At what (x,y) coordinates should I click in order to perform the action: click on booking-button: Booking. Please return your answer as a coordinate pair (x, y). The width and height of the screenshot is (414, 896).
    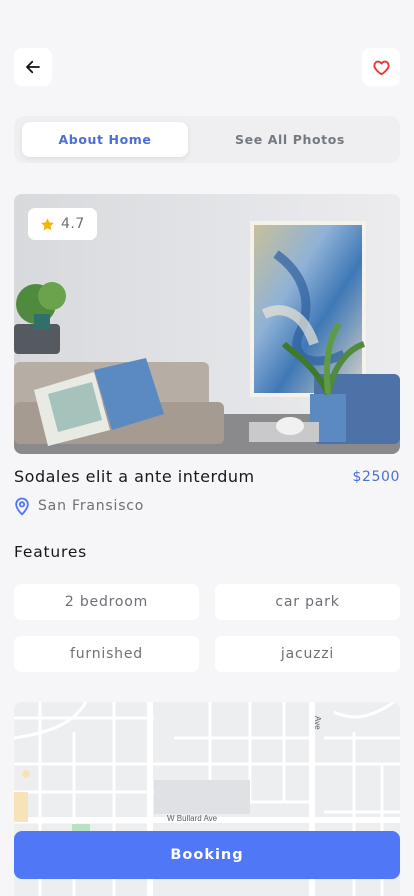
    Looking at the image, I should click on (207, 855).